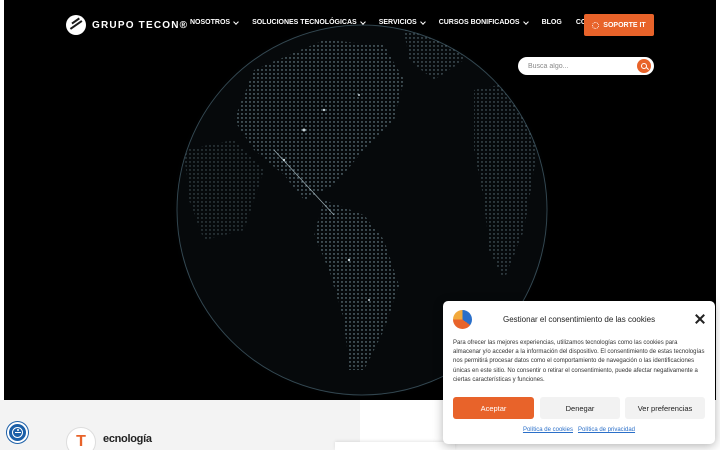 The image size is (720, 450). What do you see at coordinates (127, 439) in the screenshot?
I see `section-heading: ecnología` at bounding box center [127, 439].